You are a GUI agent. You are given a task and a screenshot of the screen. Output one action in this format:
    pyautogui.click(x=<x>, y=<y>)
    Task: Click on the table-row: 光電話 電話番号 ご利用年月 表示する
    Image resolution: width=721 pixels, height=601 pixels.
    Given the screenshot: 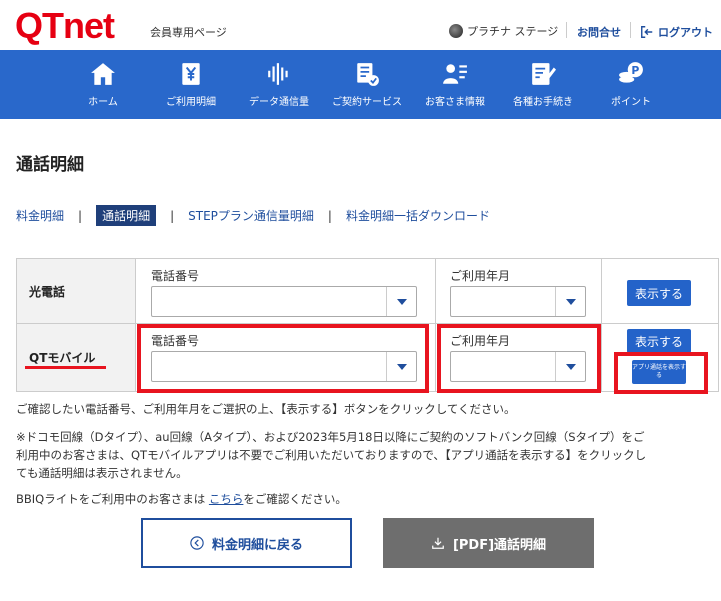 What is the action you would take?
    pyautogui.click(x=367, y=291)
    